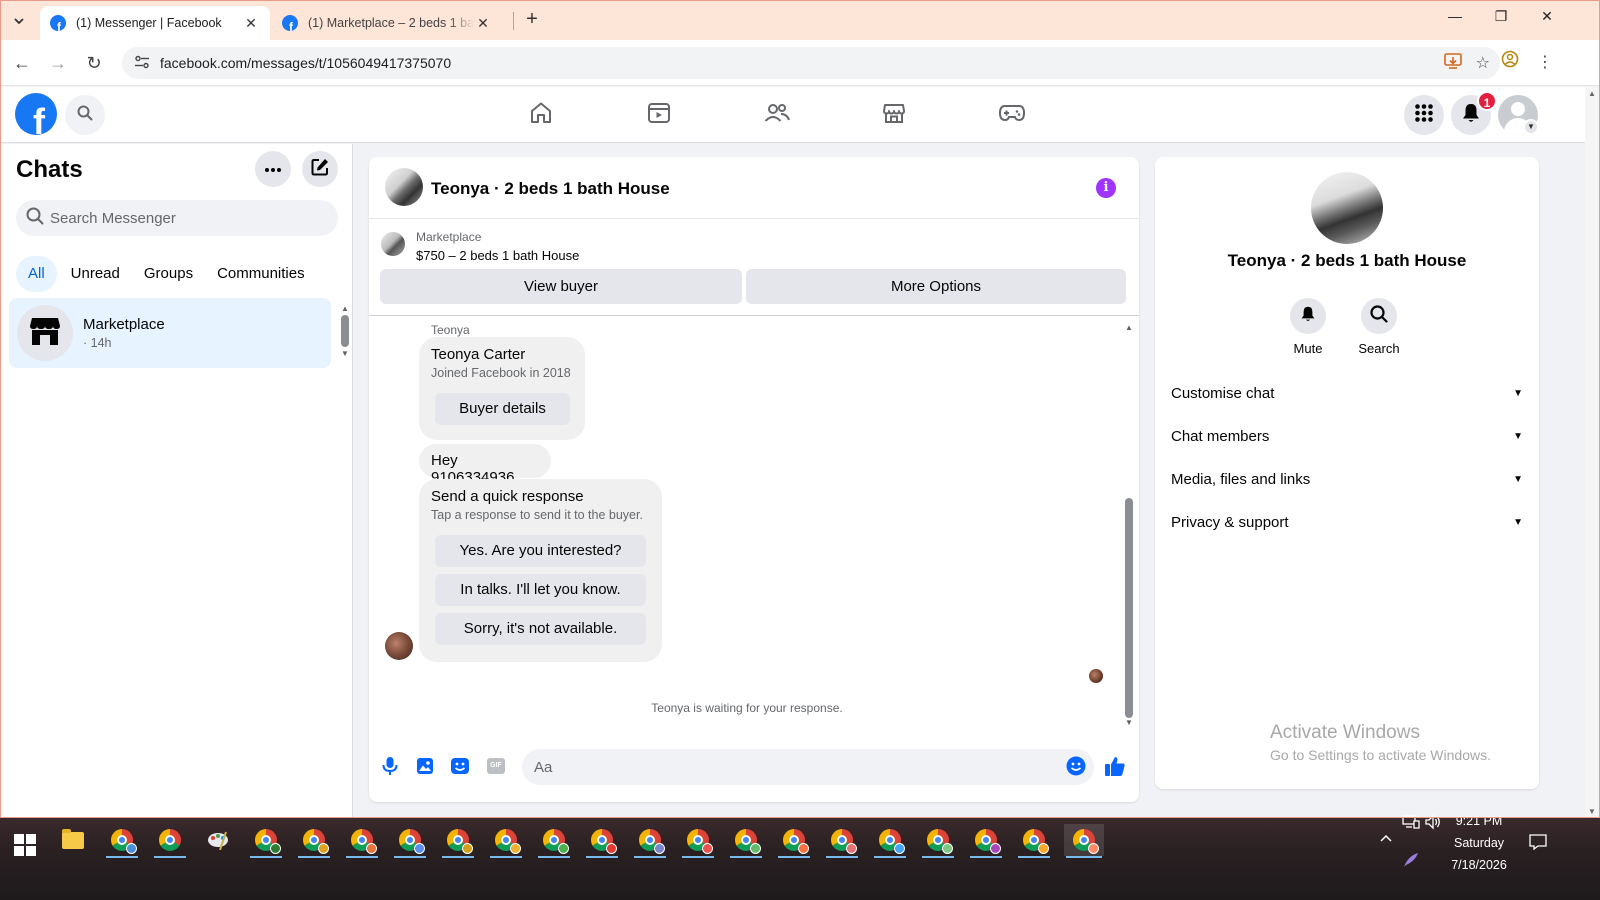 The width and height of the screenshot is (1600, 900). Describe the element at coordinates (1531, 127) in the screenshot. I see `chevron-down-icon: ▼` at that location.